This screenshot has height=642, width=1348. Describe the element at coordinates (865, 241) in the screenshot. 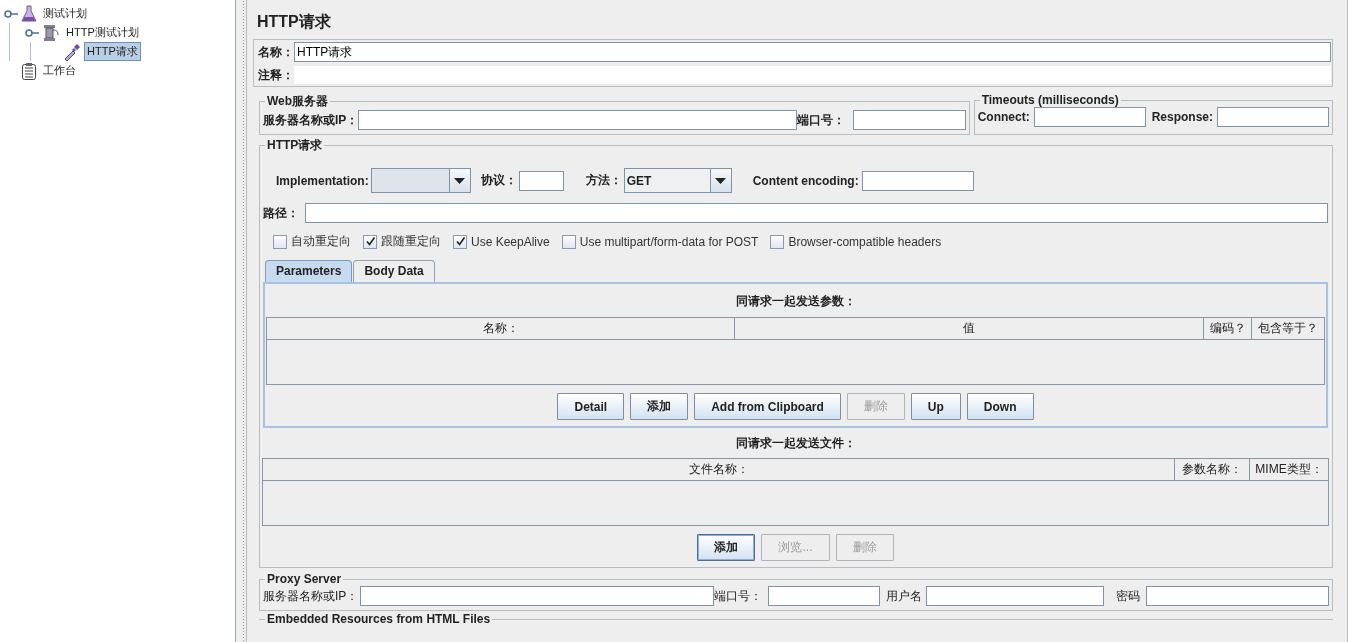

I see `option-label: Browser-compatible headers` at that location.